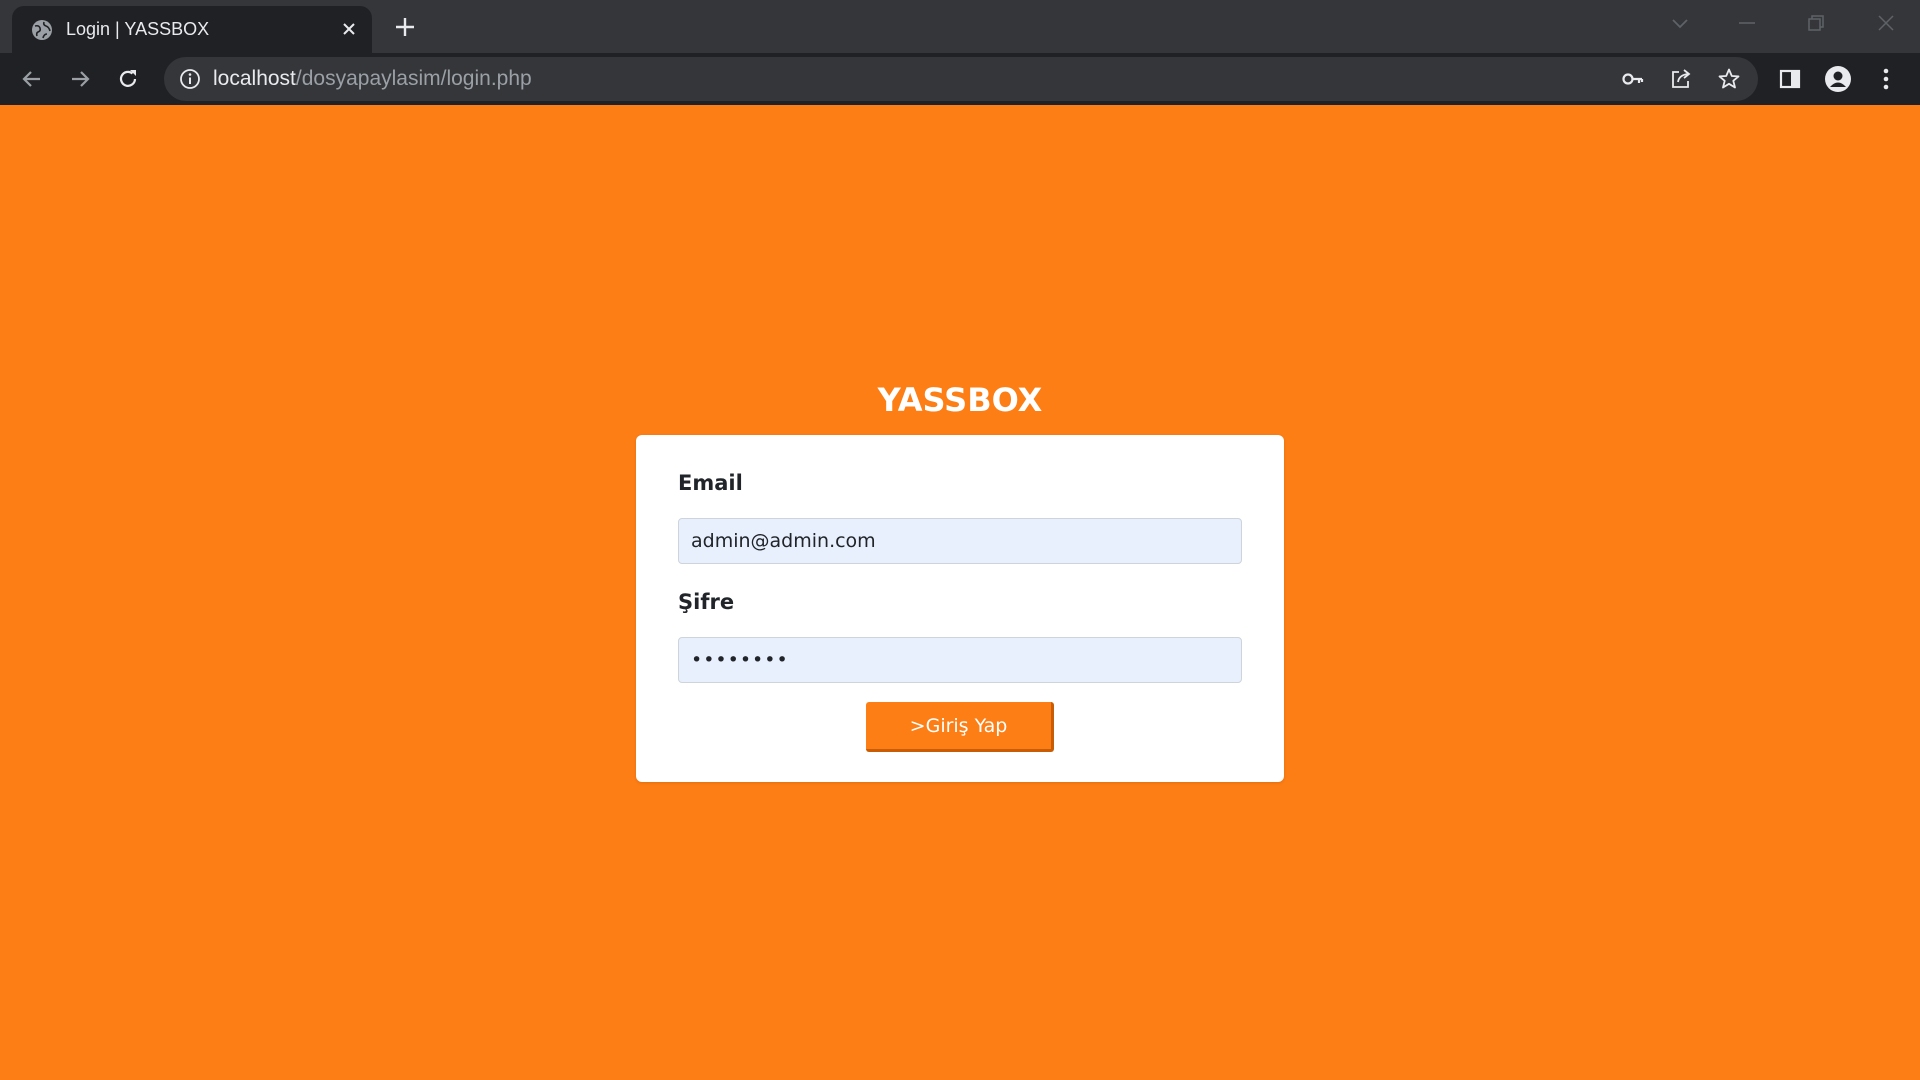 The image size is (1920, 1080). Describe the element at coordinates (960, 26) in the screenshot. I see `tab-strip: Login | YASSBOX` at that location.